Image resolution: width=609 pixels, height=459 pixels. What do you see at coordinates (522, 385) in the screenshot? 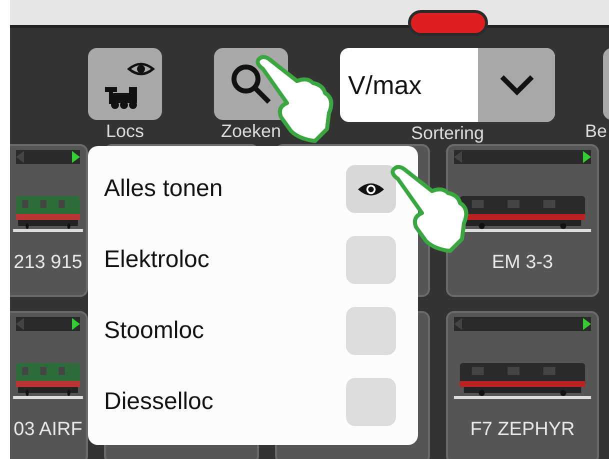
I see `loco-card: F7 ZEPHYR` at bounding box center [522, 385].